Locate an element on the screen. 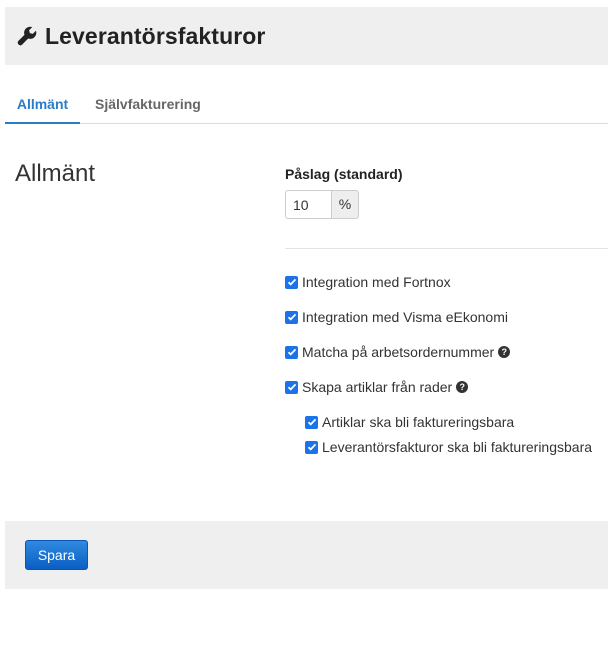 The image size is (608, 648). tab-bar: Allmänt Självfakturering is located at coordinates (306, 106).